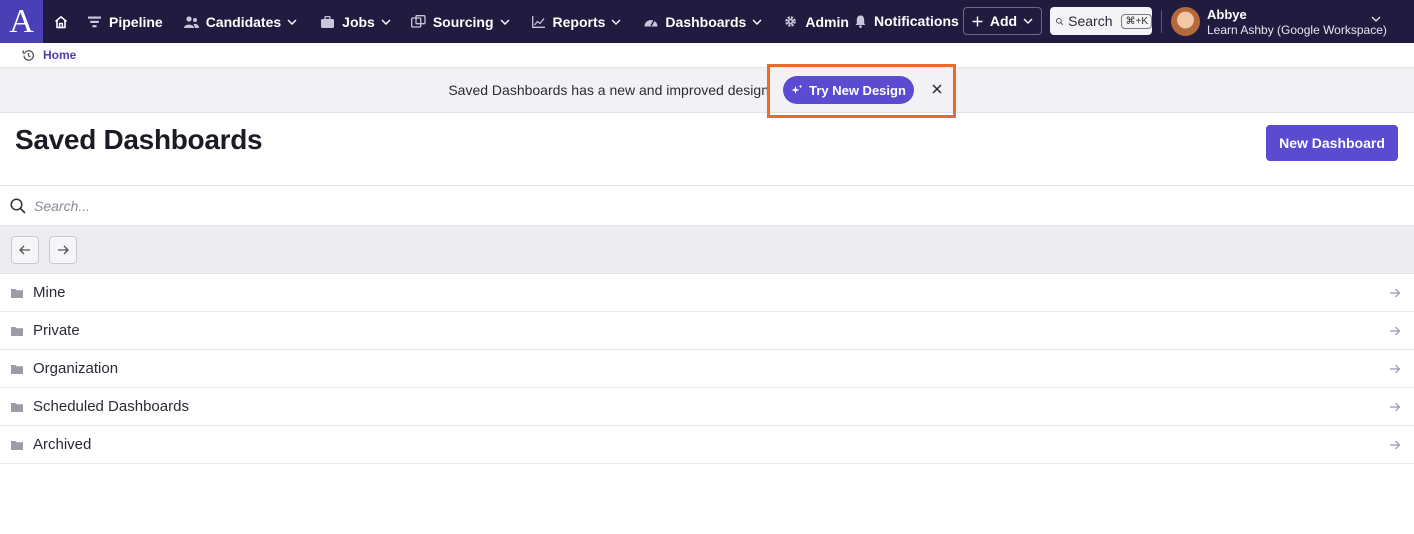 The height and width of the screenshot is (534, 1414). I want to click on global-search-button: Search ⌘+K, so click(1101, 21).